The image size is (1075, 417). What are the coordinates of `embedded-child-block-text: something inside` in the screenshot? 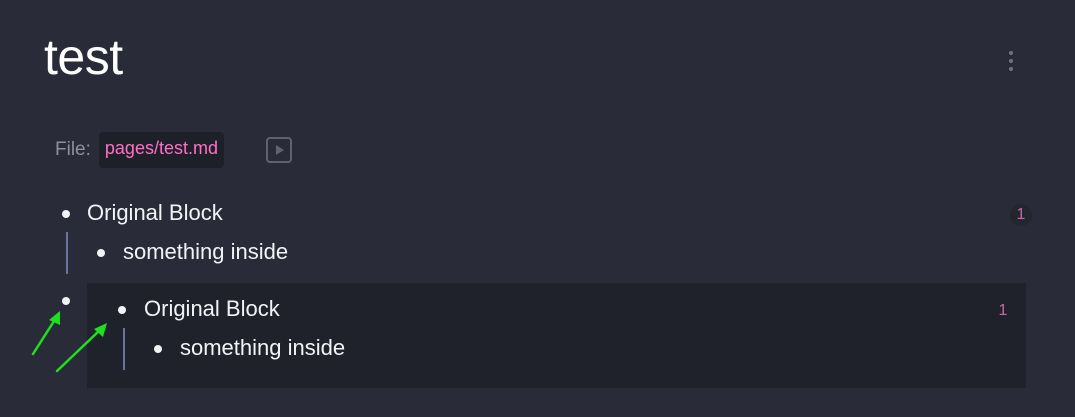 It's located at (262, 348).